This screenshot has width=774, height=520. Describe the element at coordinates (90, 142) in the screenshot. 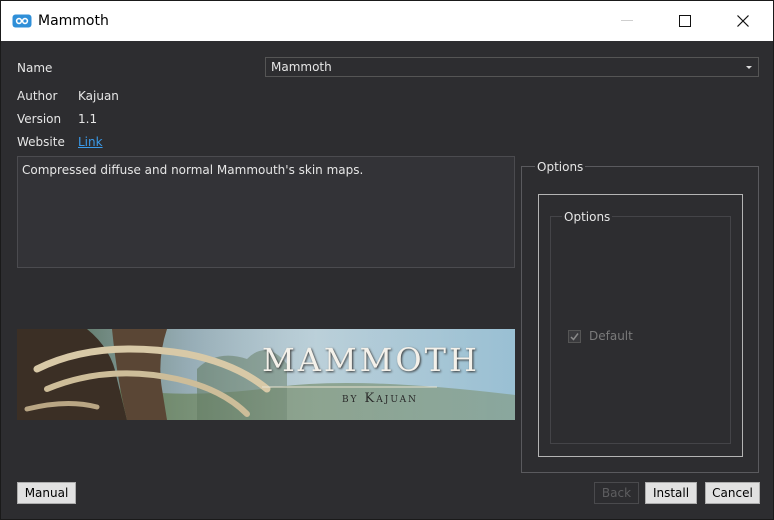

I see `website-link: Link` at that location.